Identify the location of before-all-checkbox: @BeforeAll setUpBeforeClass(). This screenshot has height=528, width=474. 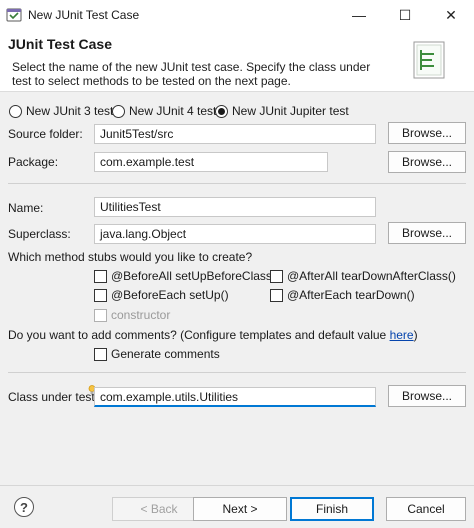
(187, 276).